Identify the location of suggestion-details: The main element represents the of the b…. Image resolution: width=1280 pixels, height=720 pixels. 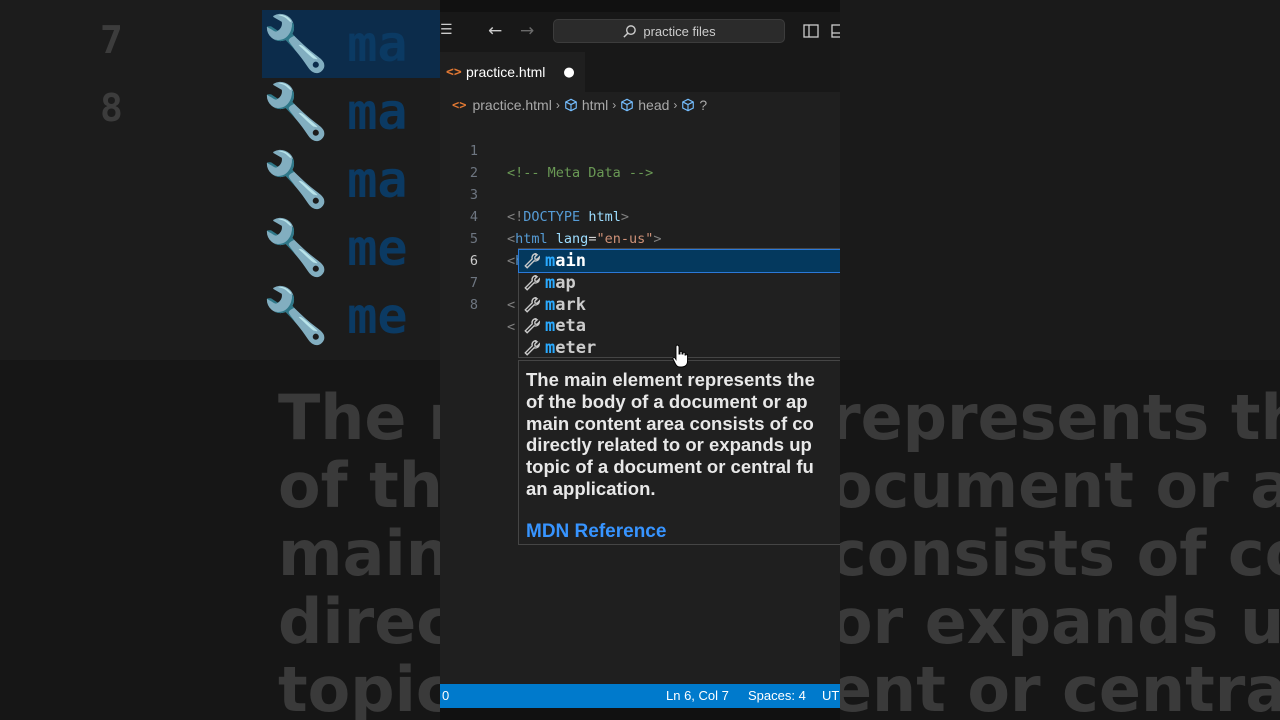
(679, 452).